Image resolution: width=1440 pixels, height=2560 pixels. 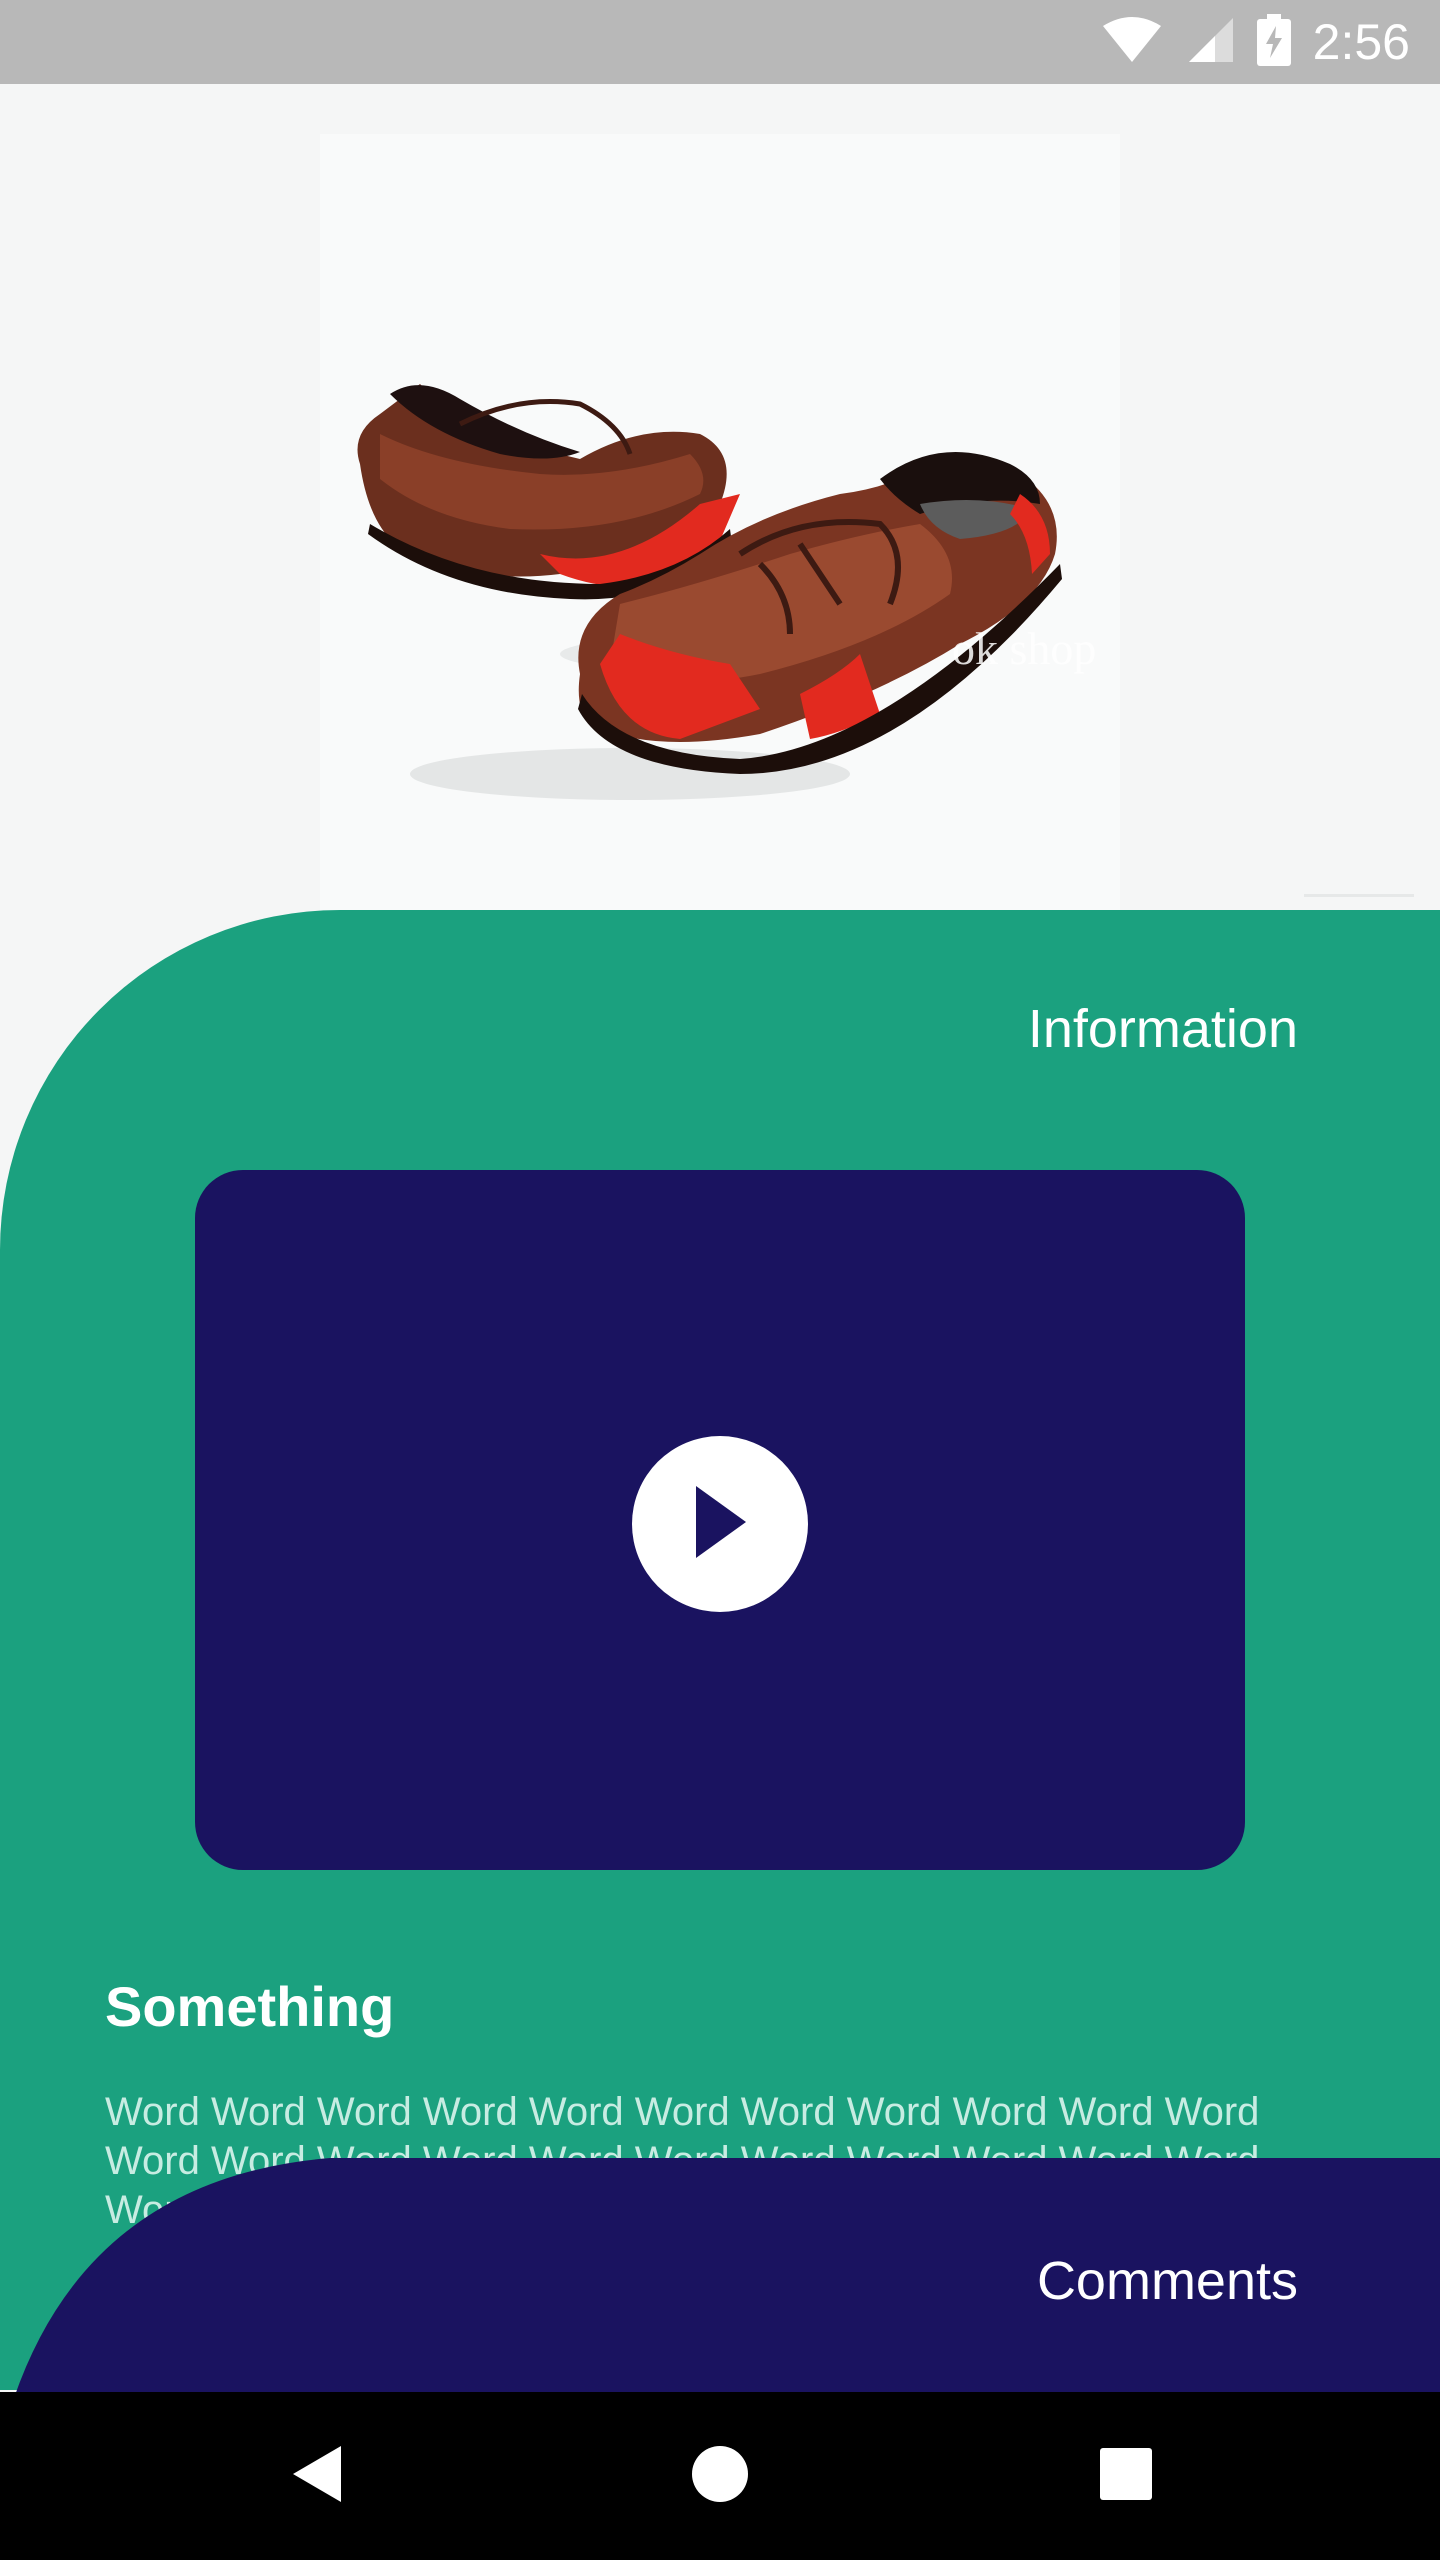 What do you see at coordinates (1361, 42) in the screenshot?
I see `status-time: 2:56` at bounding box center [1361, 42].